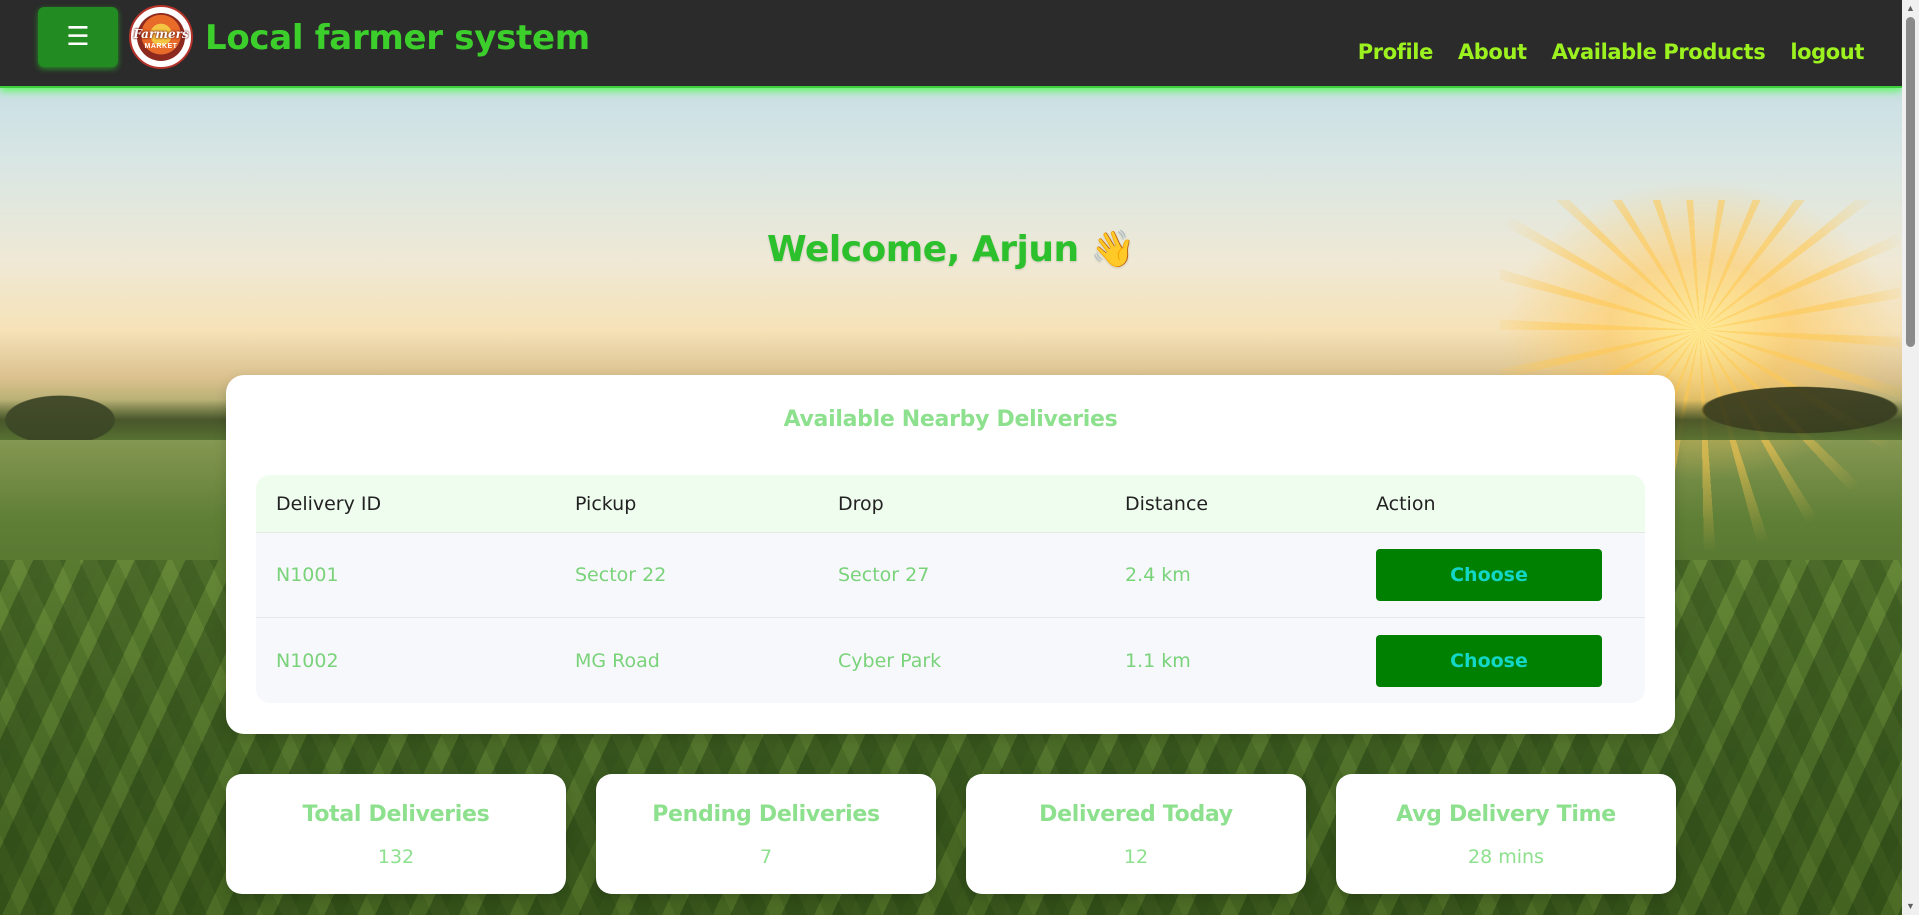 The image size is (1919, 915). Describe the element at coordinates (950, 575) in the screenshot. I see `table-row: N1001 Sector 22 Sector 27 2.4 km Choose` at that location.